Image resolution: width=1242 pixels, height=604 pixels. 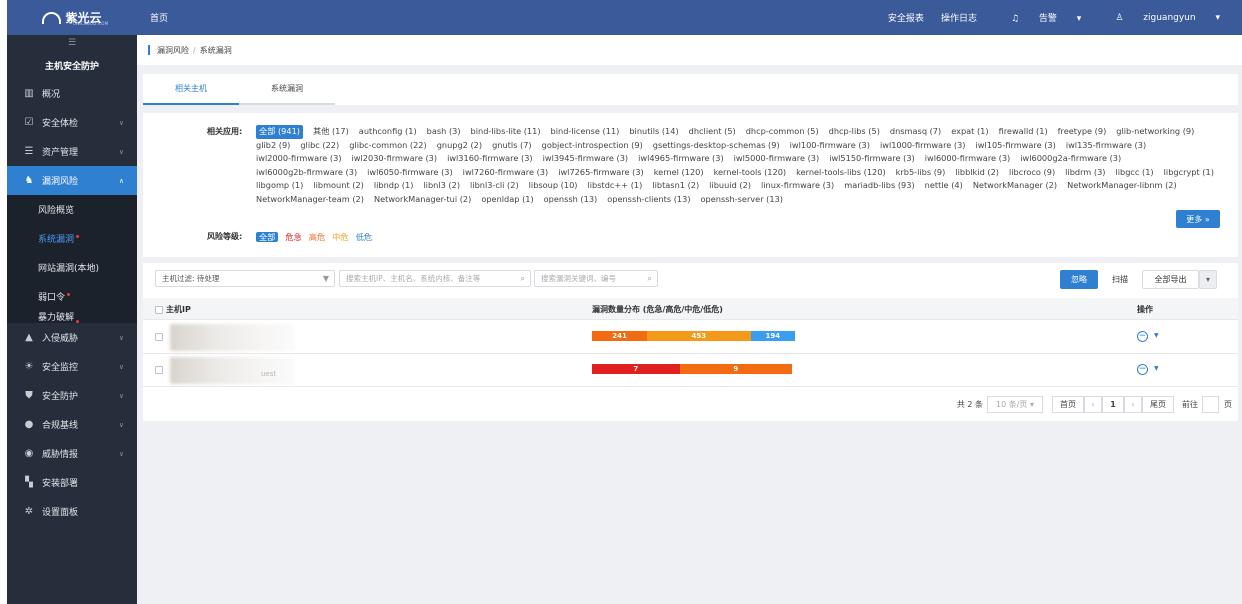 I want to click on sidebar-item-monitor: ☀ 安全监控 ∨, so click(x=72, y=366).